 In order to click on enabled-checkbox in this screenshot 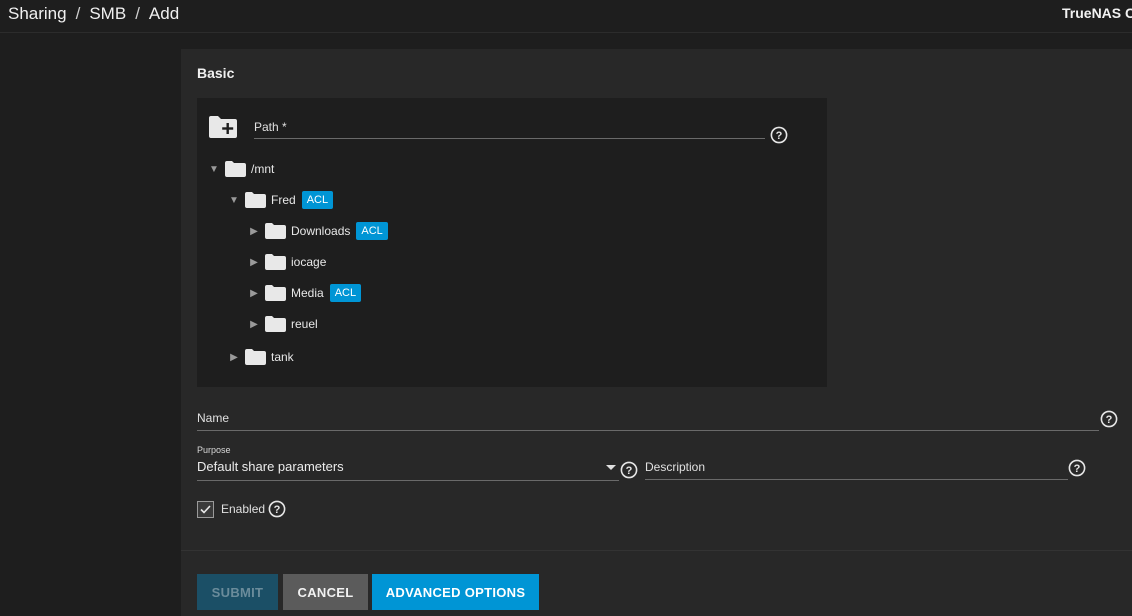, I will do `click(205, 509)`.